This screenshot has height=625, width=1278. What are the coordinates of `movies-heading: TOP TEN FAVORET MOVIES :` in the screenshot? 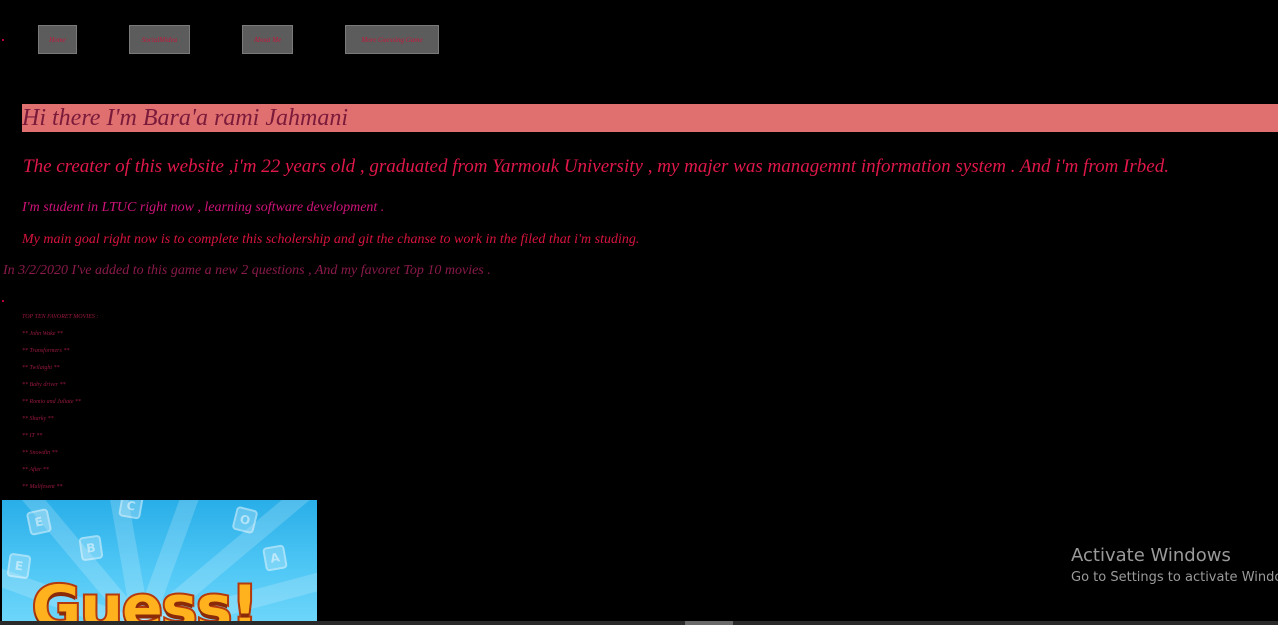 It's located at (60, 317).